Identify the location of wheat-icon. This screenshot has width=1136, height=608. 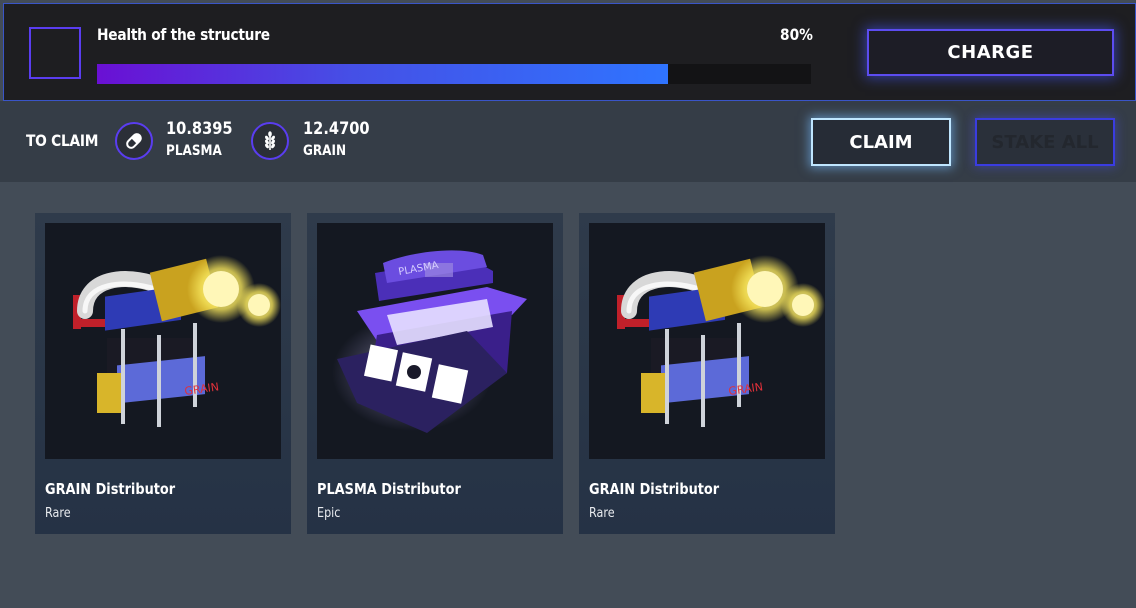
(270, 141).